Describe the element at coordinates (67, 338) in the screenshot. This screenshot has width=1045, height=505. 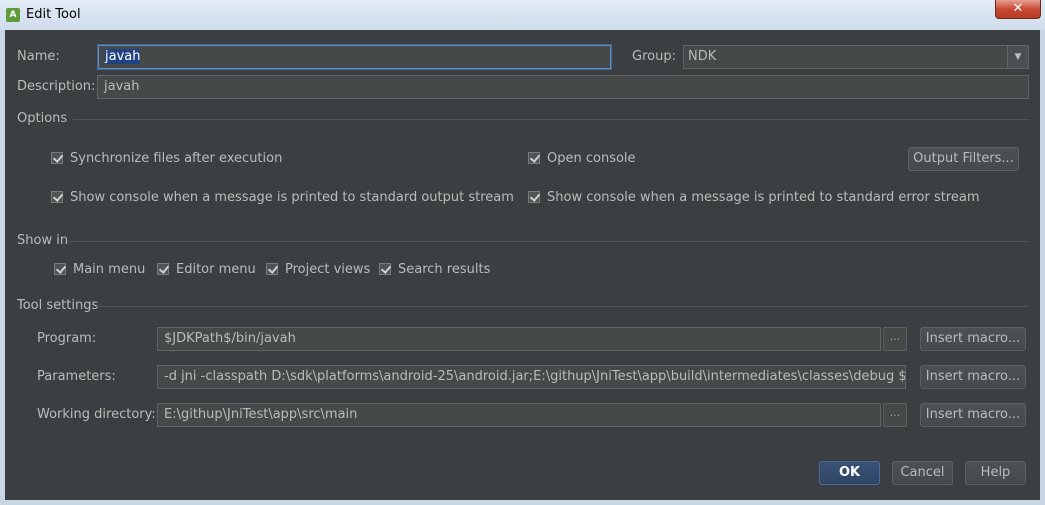
I see `program-label: Program:` at that location.